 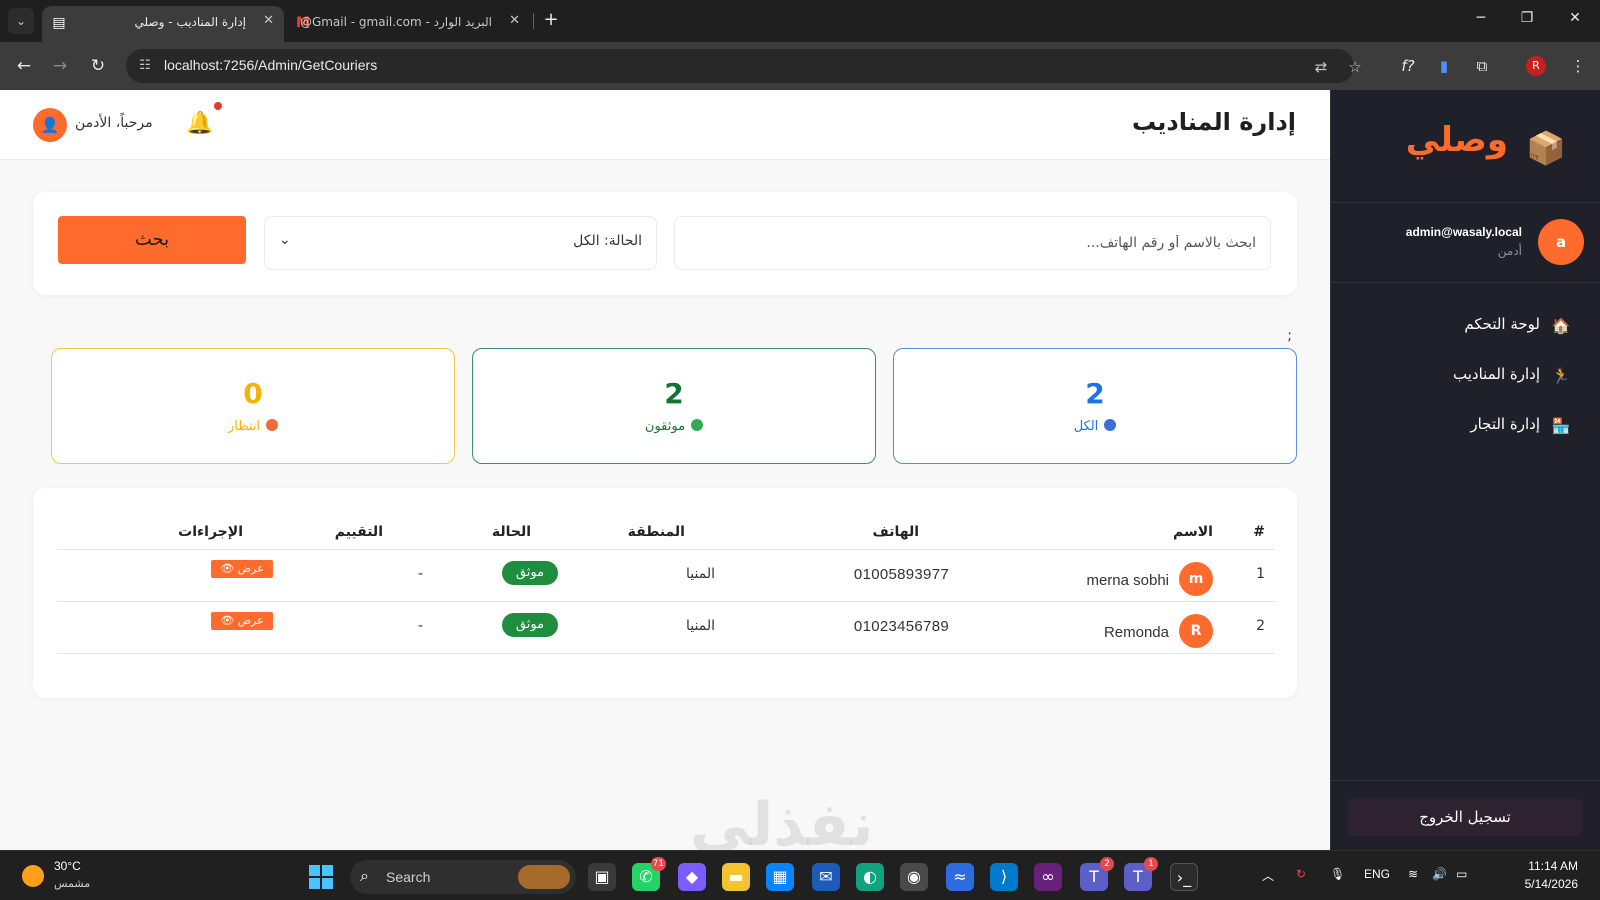 I want to click on stat-card-all: 2 الكل, so click(x=1095, y=406).